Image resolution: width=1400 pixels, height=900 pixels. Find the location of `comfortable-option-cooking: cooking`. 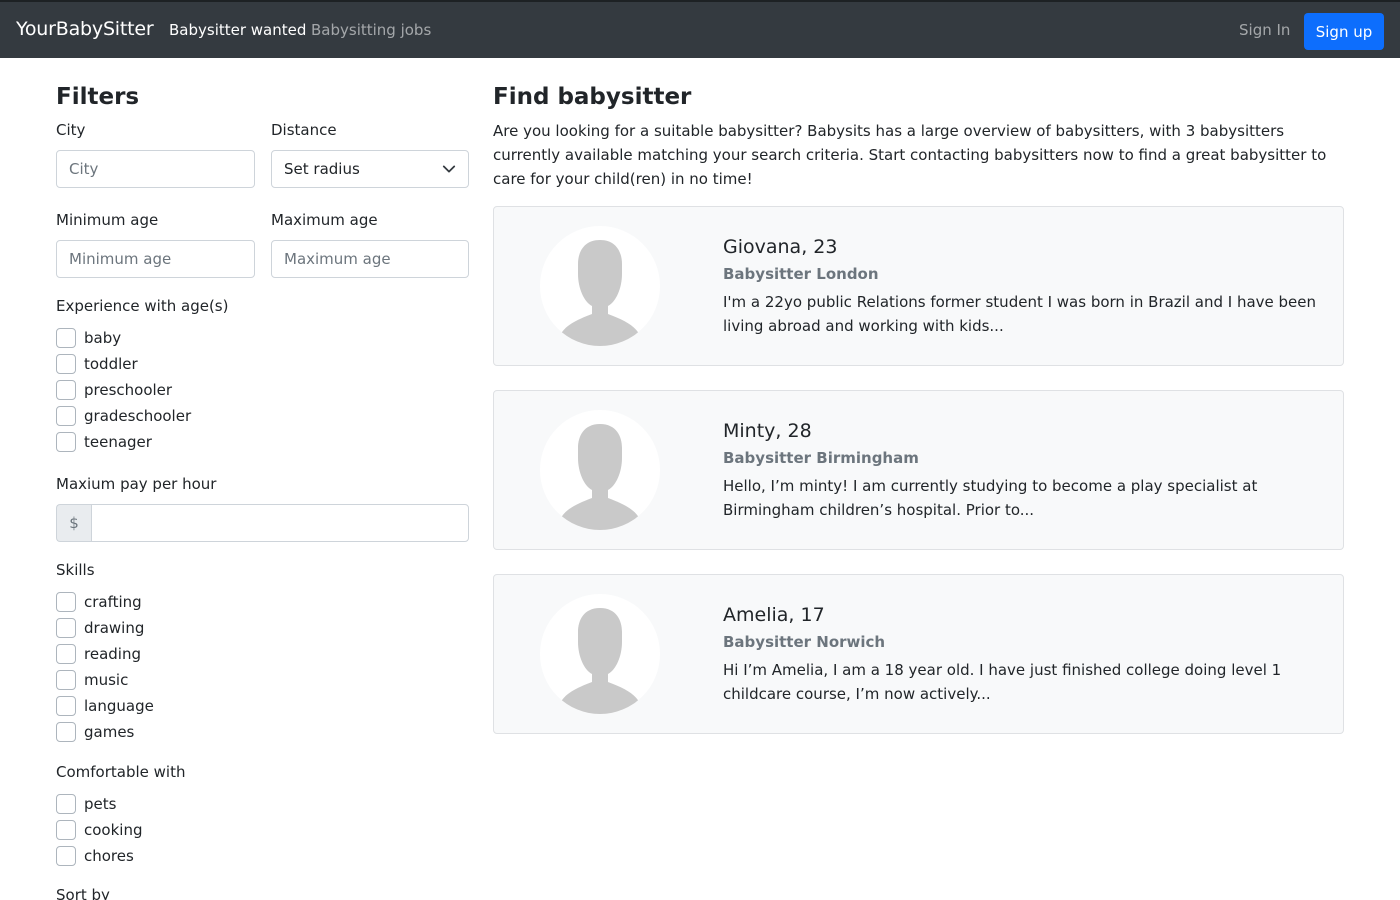

comfortable-option-cooking: cooking is located at coordinates (99, 830).